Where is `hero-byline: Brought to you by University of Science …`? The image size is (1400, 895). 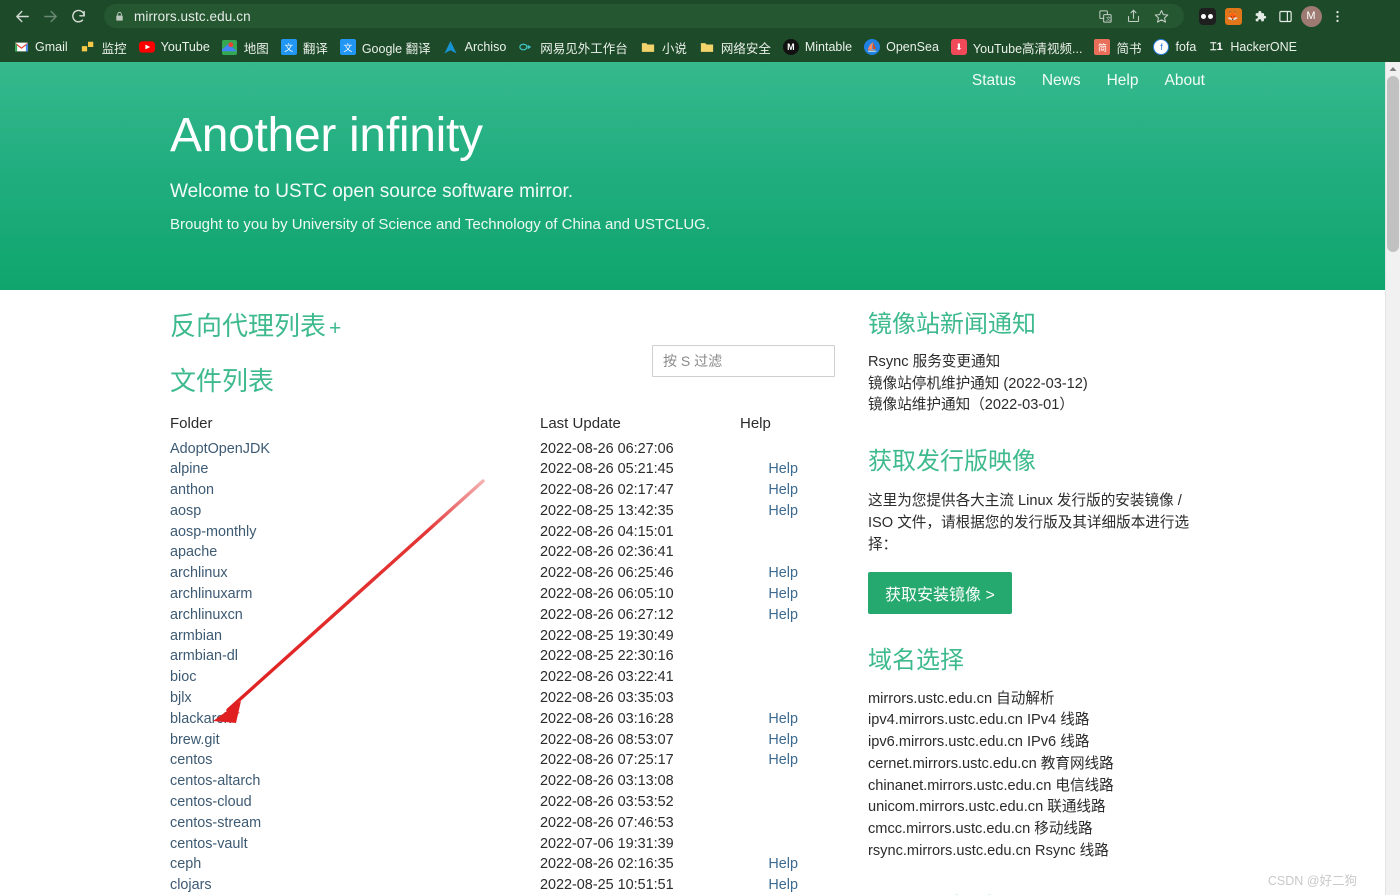
hero-byline: Brought to you by University of Science … is located at coordinates (440, 224).